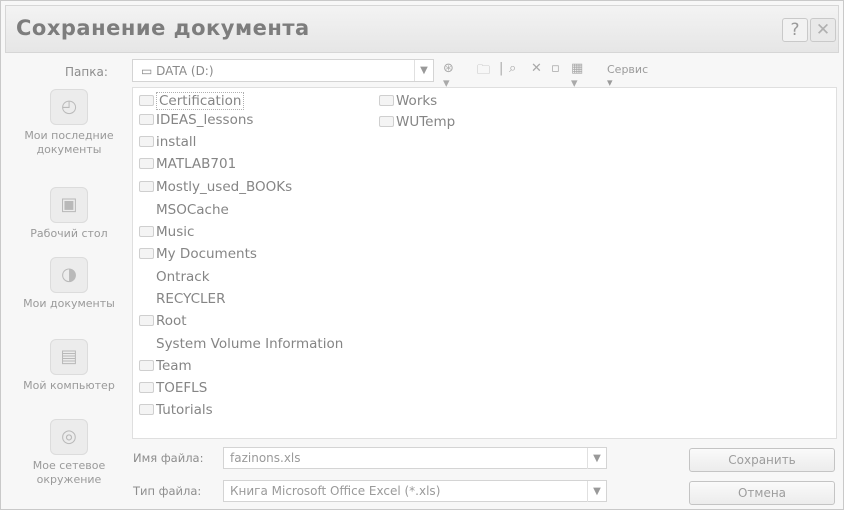 The height and width of the screenshot is (510, 844). Describe the element at coordinates (762, 460) in the screenshot. I see `save-button: Сохранить` at that location.